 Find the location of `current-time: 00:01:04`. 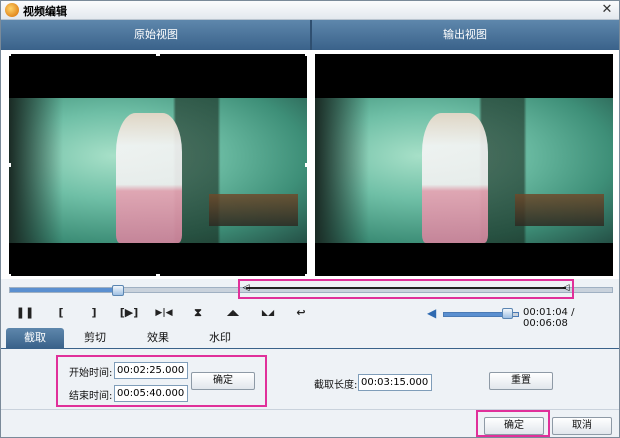

current-time: 00:01:04 is located at coordinates (545, 312).